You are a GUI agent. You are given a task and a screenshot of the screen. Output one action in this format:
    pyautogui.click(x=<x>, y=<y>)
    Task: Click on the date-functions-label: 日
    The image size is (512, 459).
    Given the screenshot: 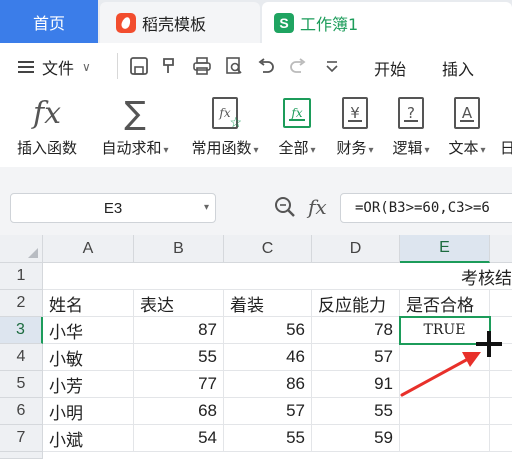 What is the action you would take?
    pyautogui.click(x=506, y=148)
    